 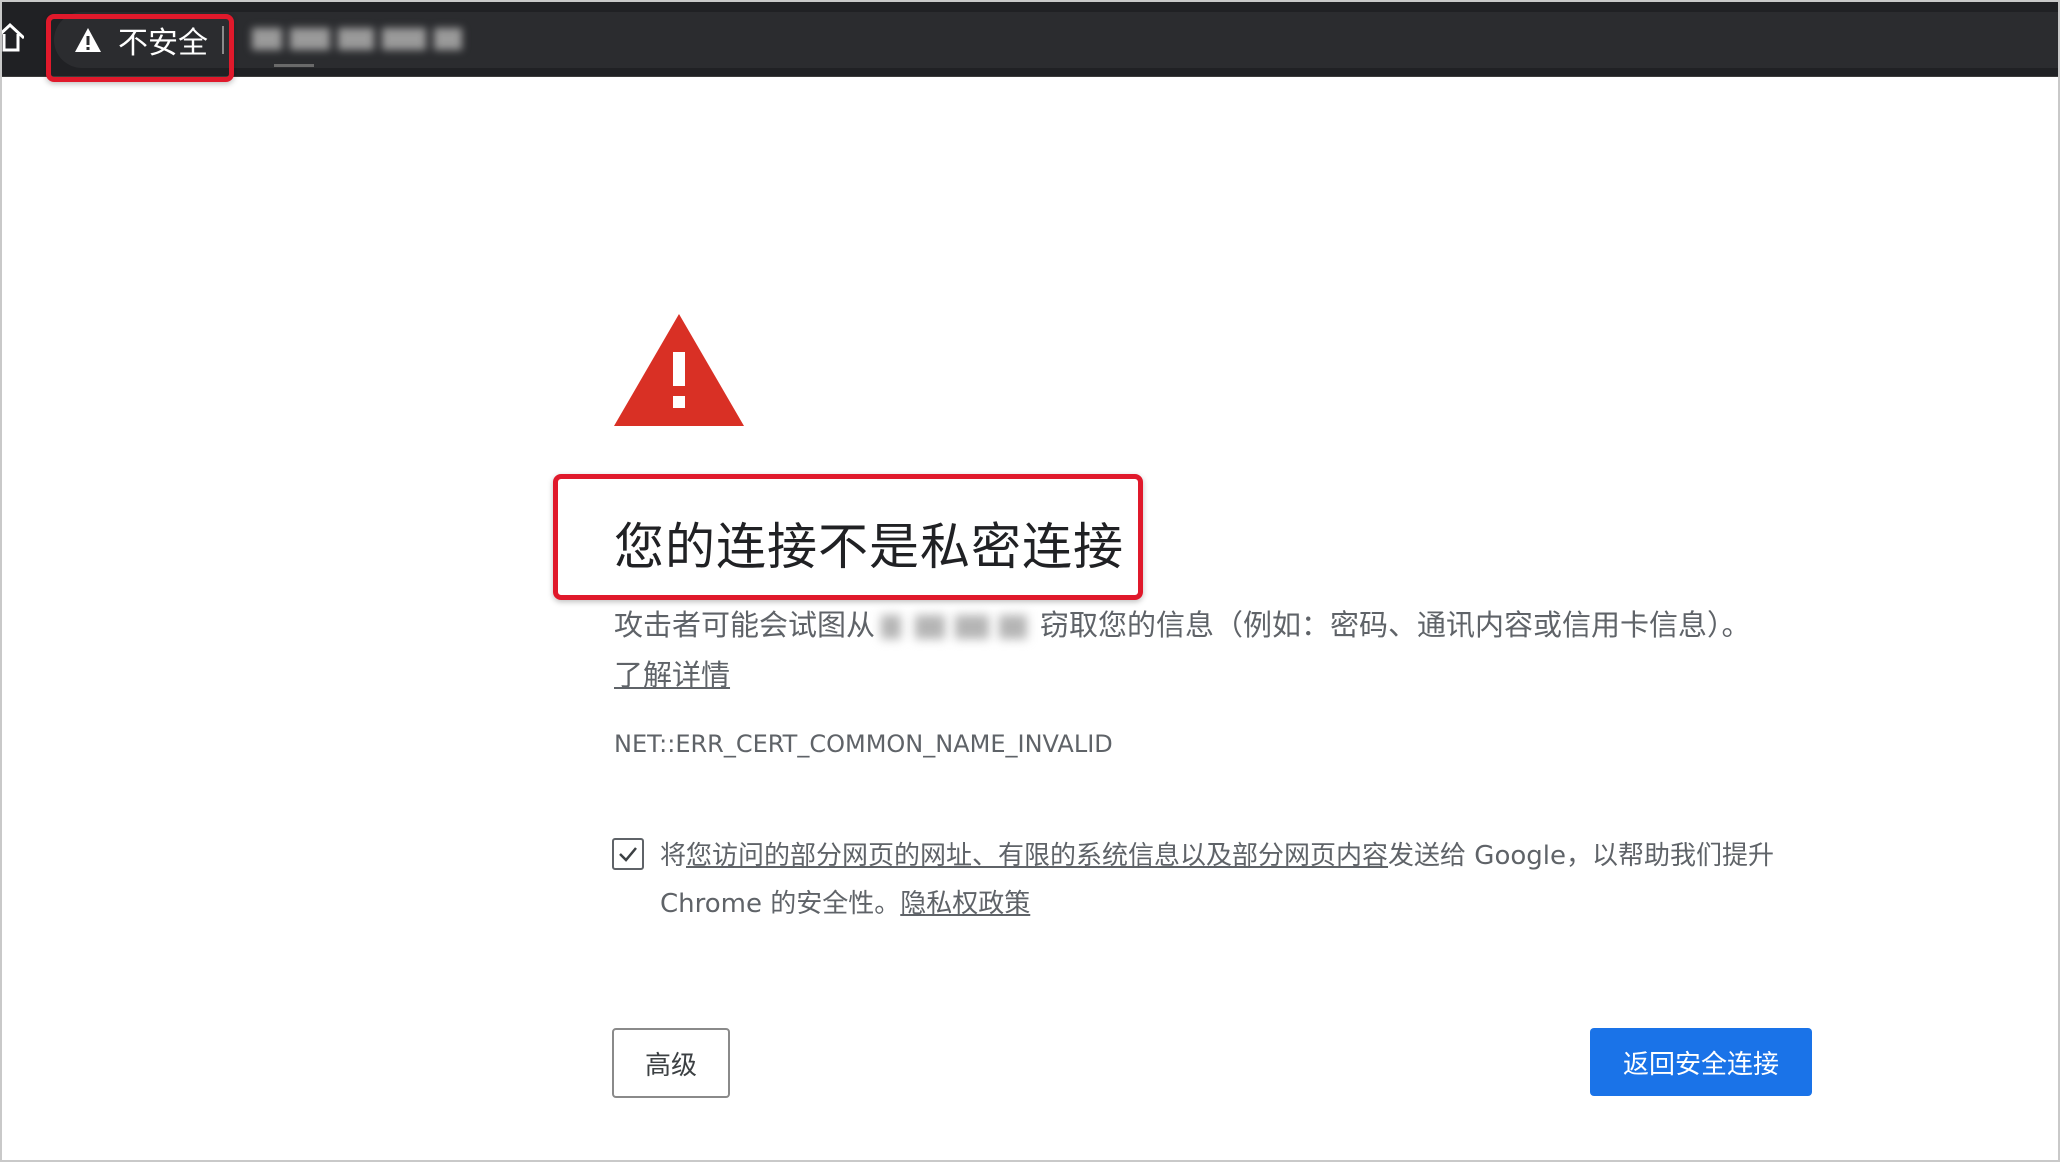 I want to click on learn-more-link: 了解详情, so click(x=672, y=675).